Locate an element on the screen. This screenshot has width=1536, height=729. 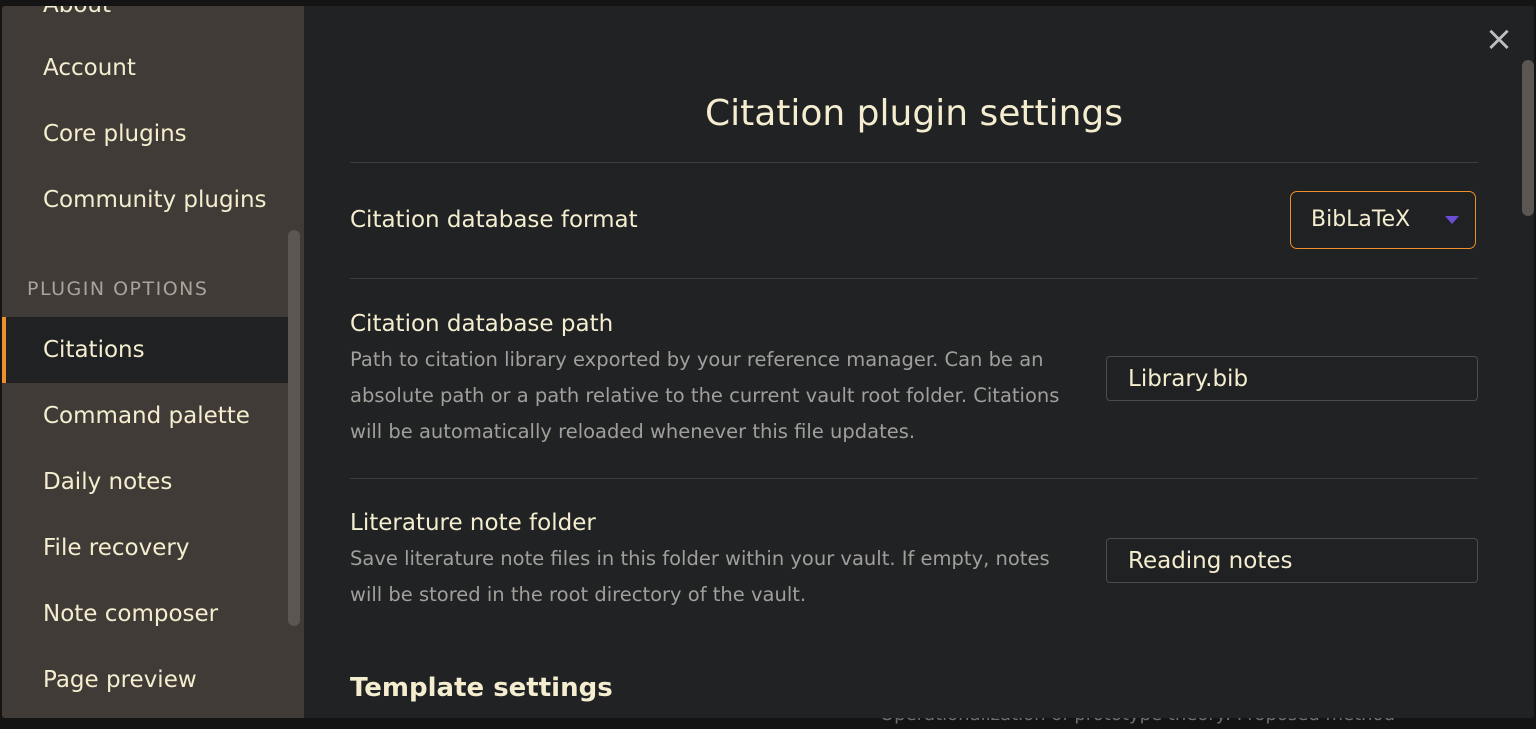
format-setting-name: Citation database format is located at coordinates (494, 220).